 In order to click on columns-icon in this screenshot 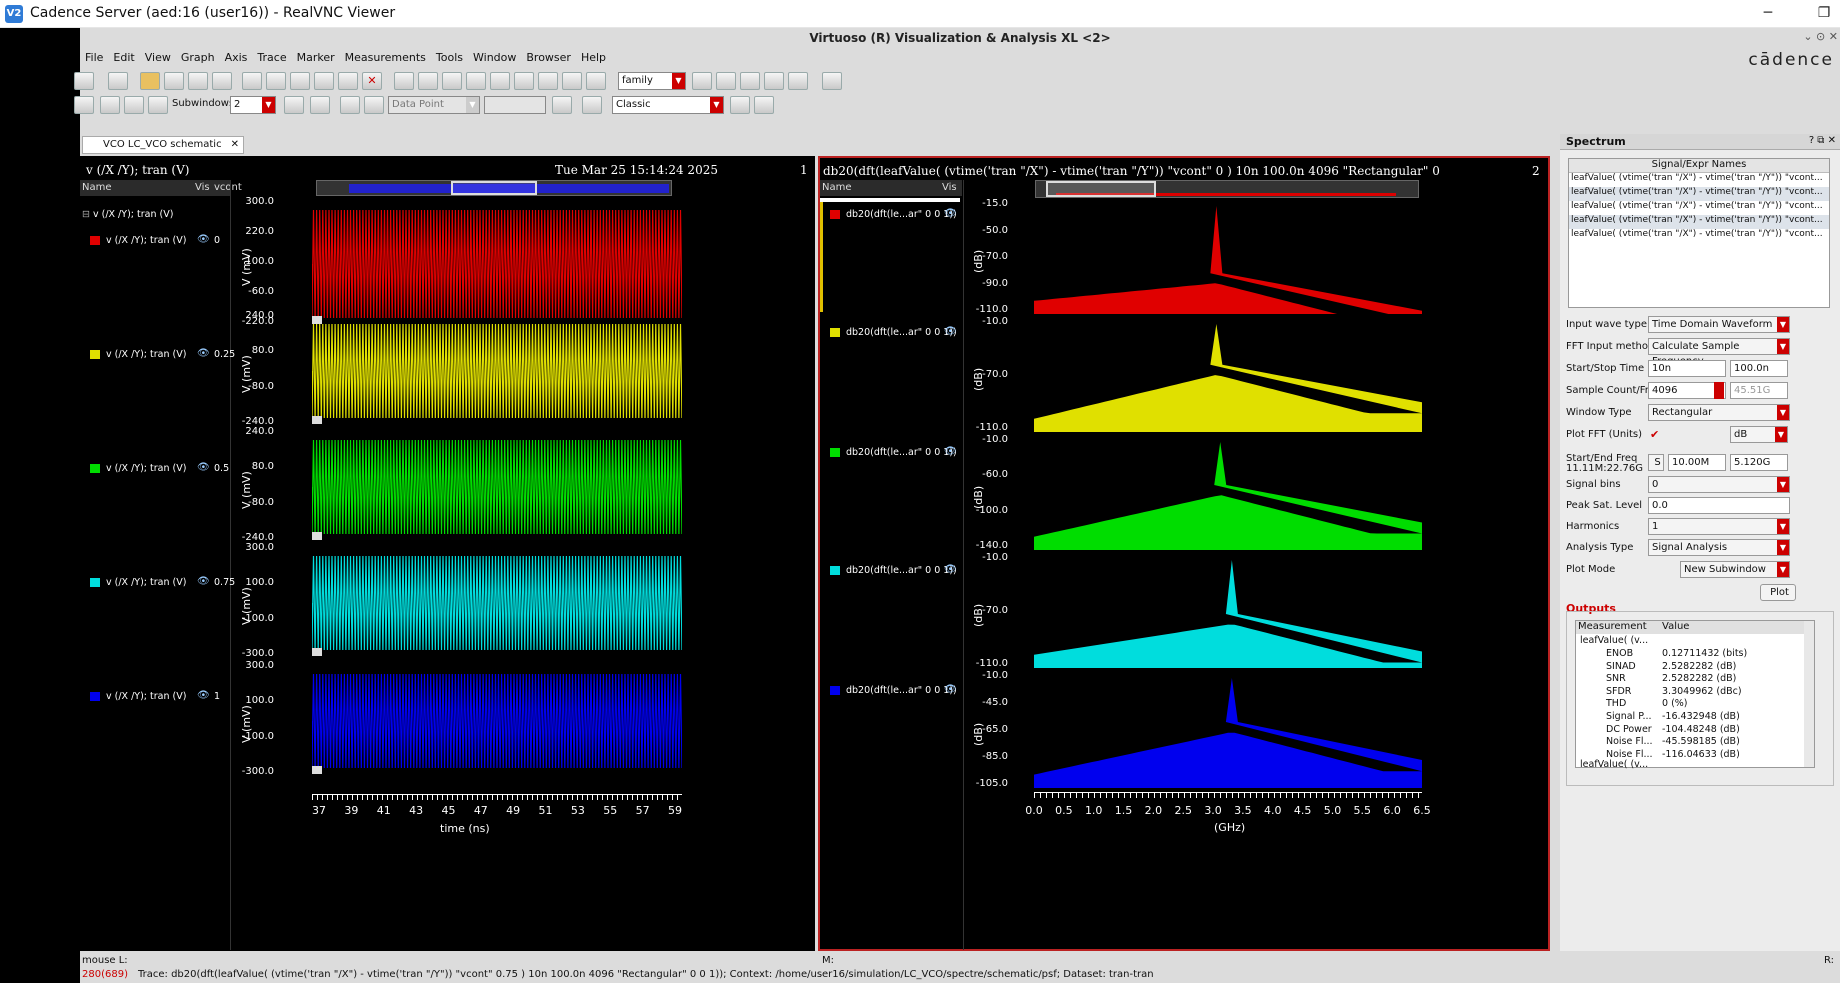, I will do `click(158, 105)`.